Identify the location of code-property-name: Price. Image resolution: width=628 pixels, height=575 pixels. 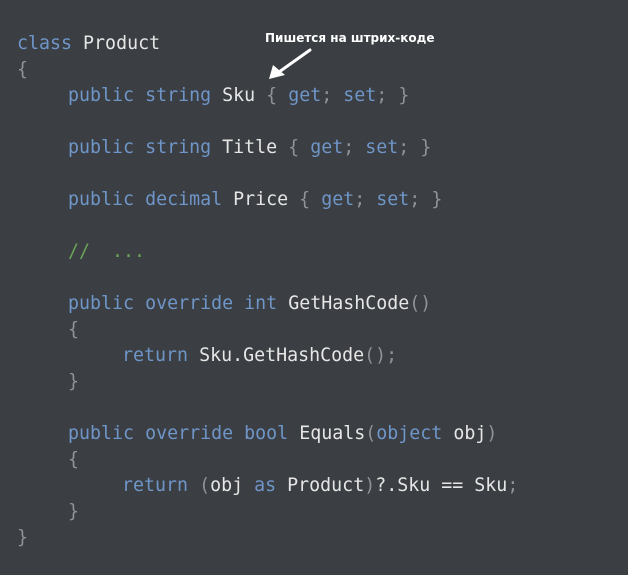
(261, 199).